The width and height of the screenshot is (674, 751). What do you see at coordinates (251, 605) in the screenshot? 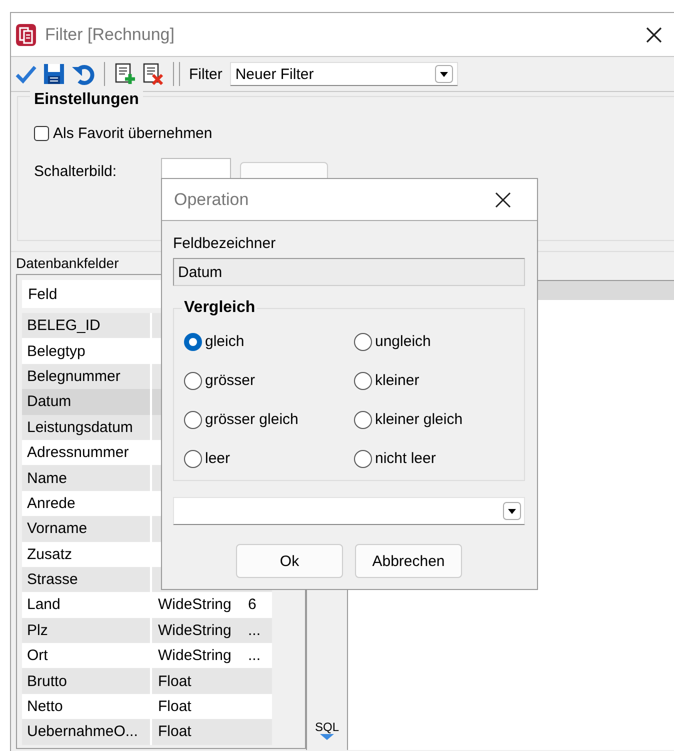
I see `table-cell-text: 6` at bounding box center [251, 605].